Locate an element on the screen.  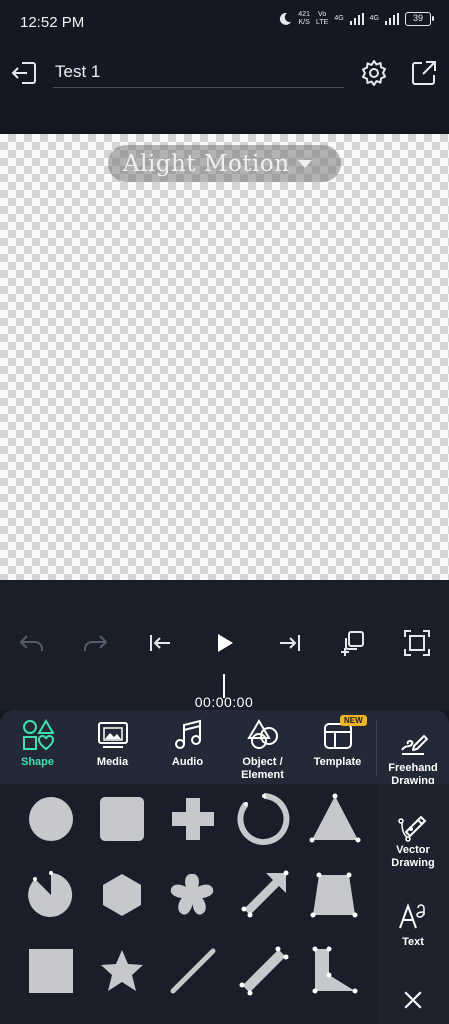
status-time: 12:52 PM is located at coordinates (52, 22).